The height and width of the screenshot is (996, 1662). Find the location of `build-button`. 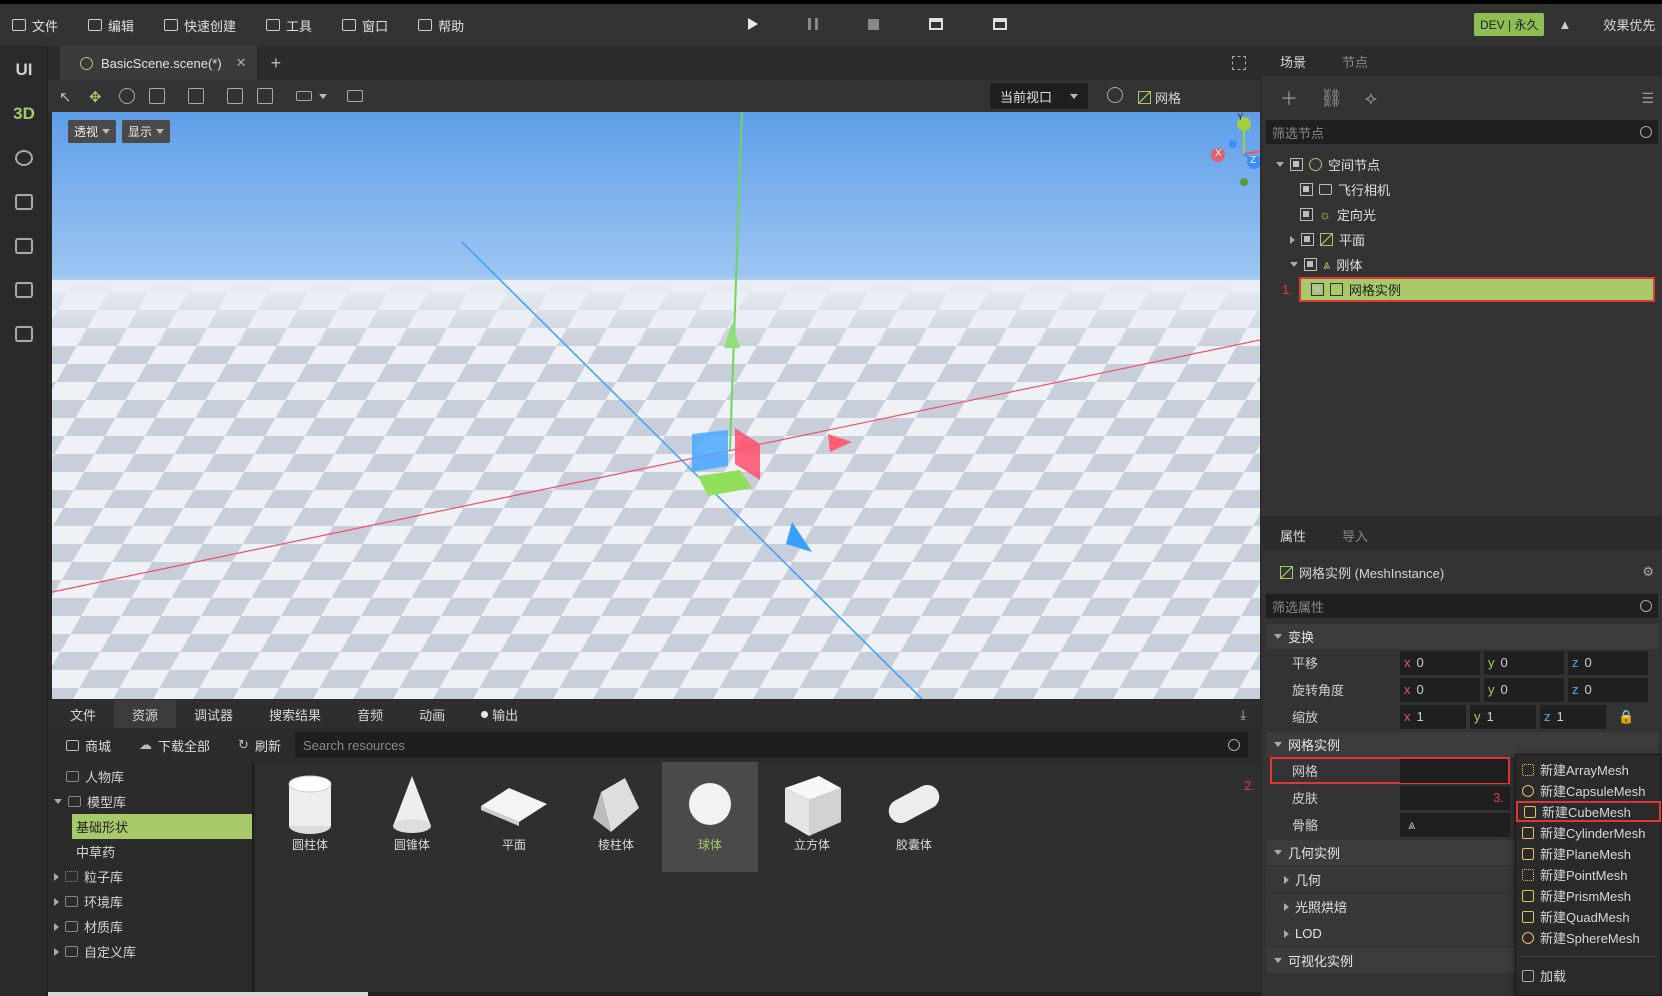

build-button is located at coordinates (24, 246).